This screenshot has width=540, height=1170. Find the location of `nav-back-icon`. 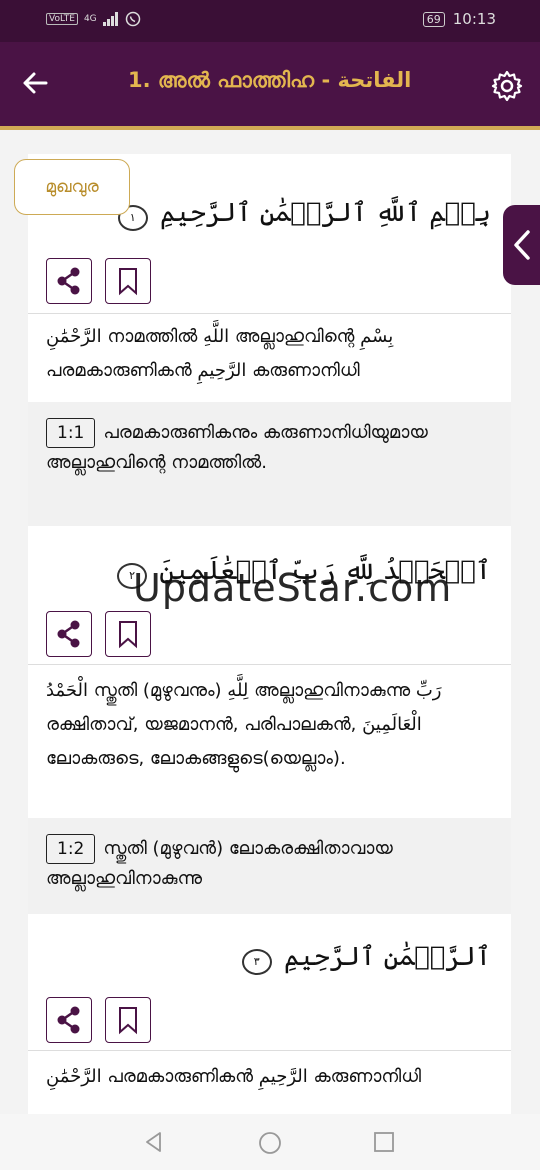

nav-back-icon is located at coordinates (154, 1142).